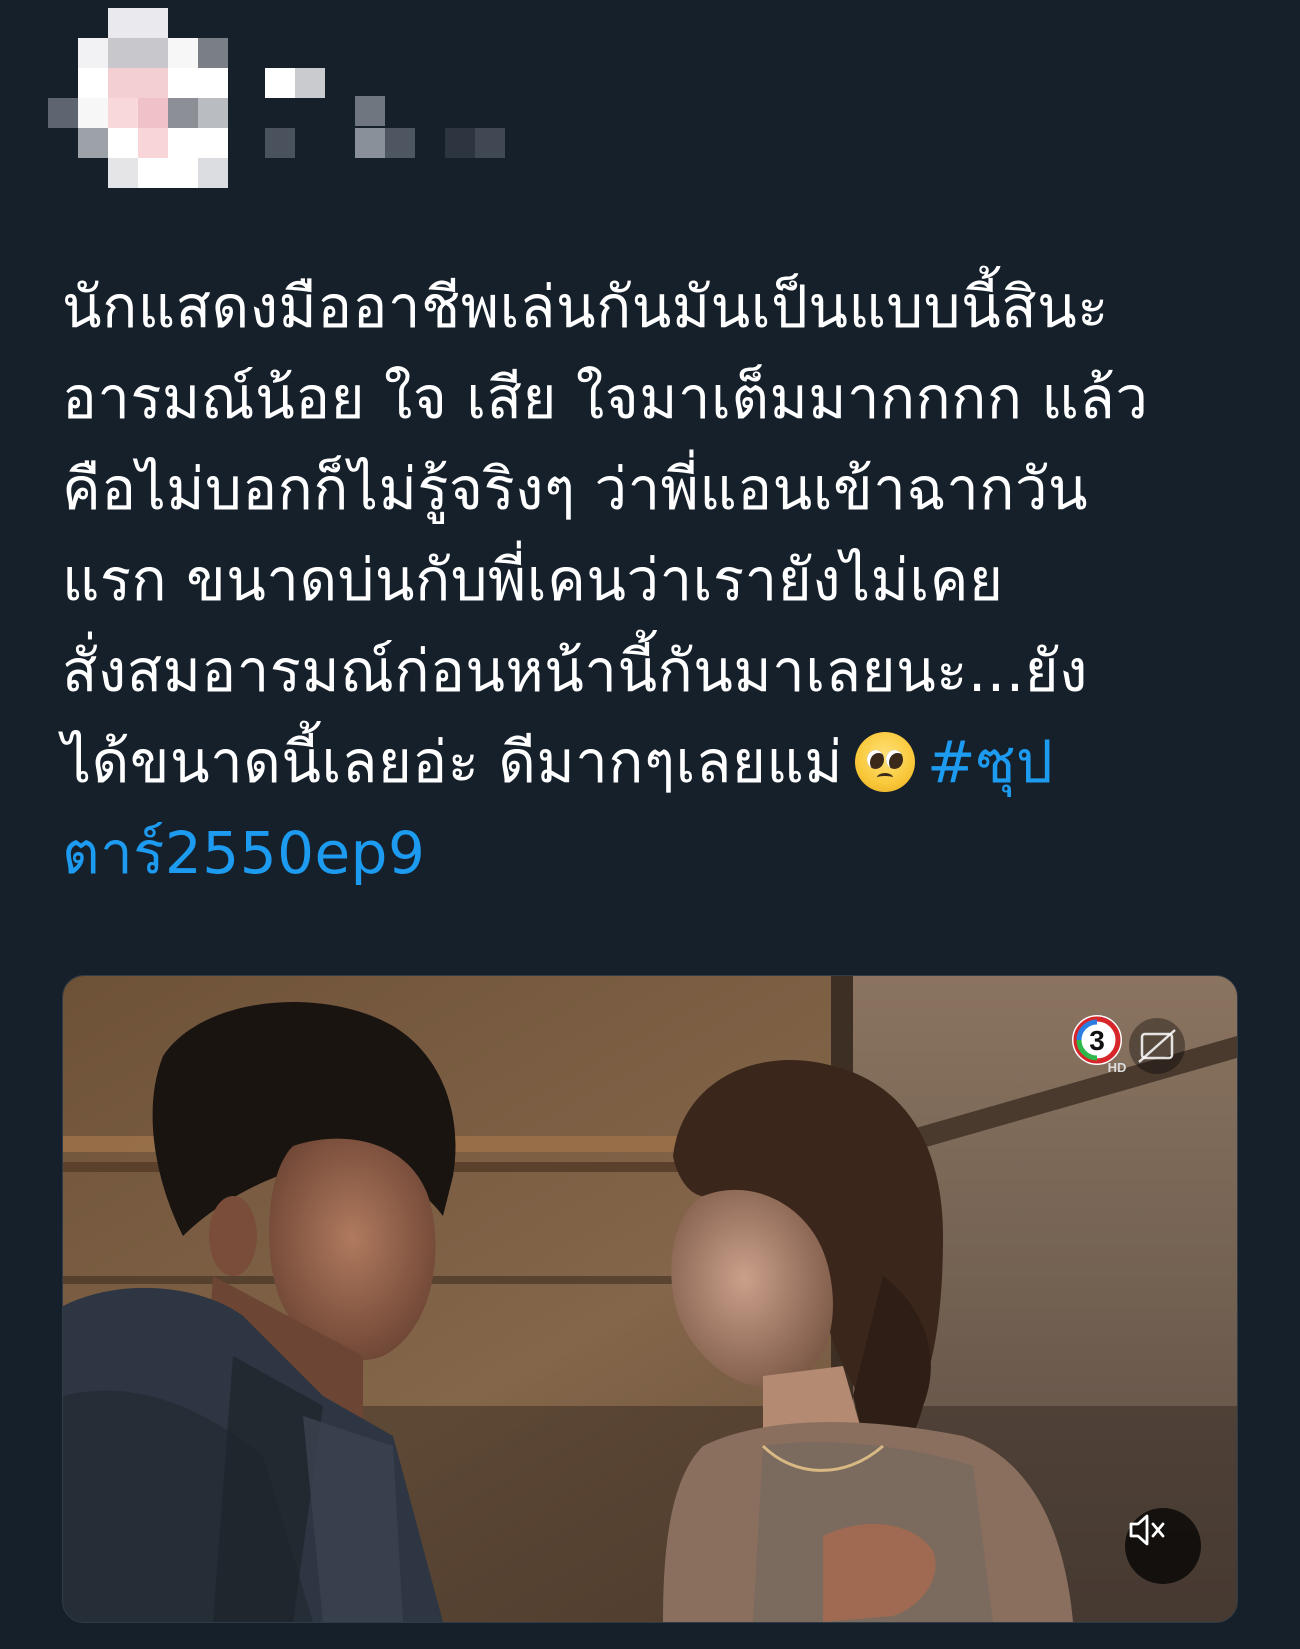 The width and height of the screenshot is (1300, 1649). I want to click on speaker-muted-icon, so click(1147, 1530).